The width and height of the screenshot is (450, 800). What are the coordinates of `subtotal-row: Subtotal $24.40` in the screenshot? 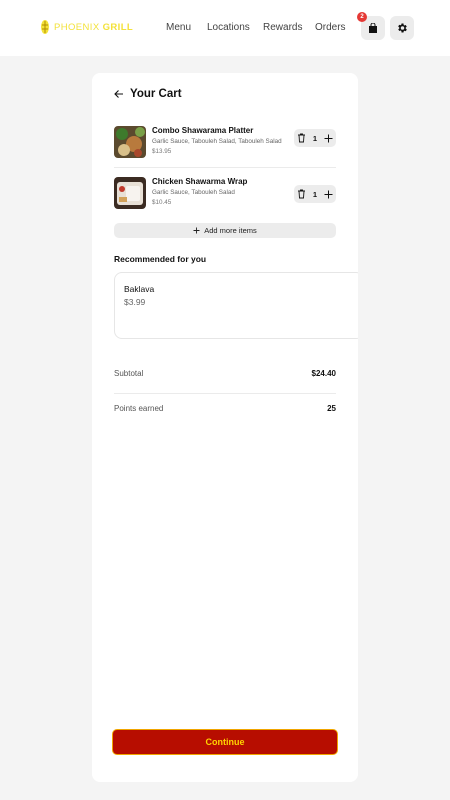 It's located at (225, 373).